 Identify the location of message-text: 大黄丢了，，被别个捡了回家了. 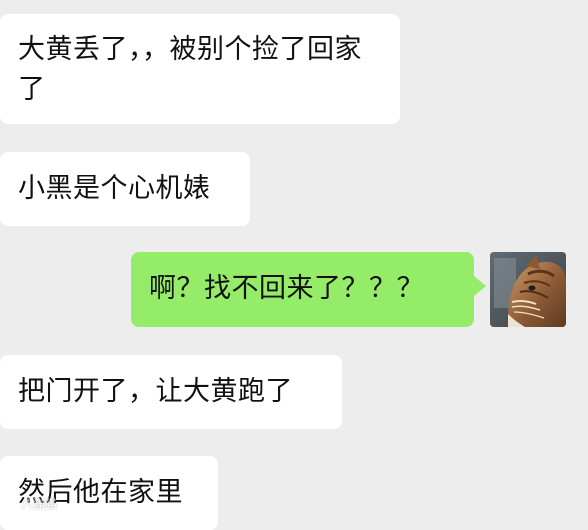
(190, 69).